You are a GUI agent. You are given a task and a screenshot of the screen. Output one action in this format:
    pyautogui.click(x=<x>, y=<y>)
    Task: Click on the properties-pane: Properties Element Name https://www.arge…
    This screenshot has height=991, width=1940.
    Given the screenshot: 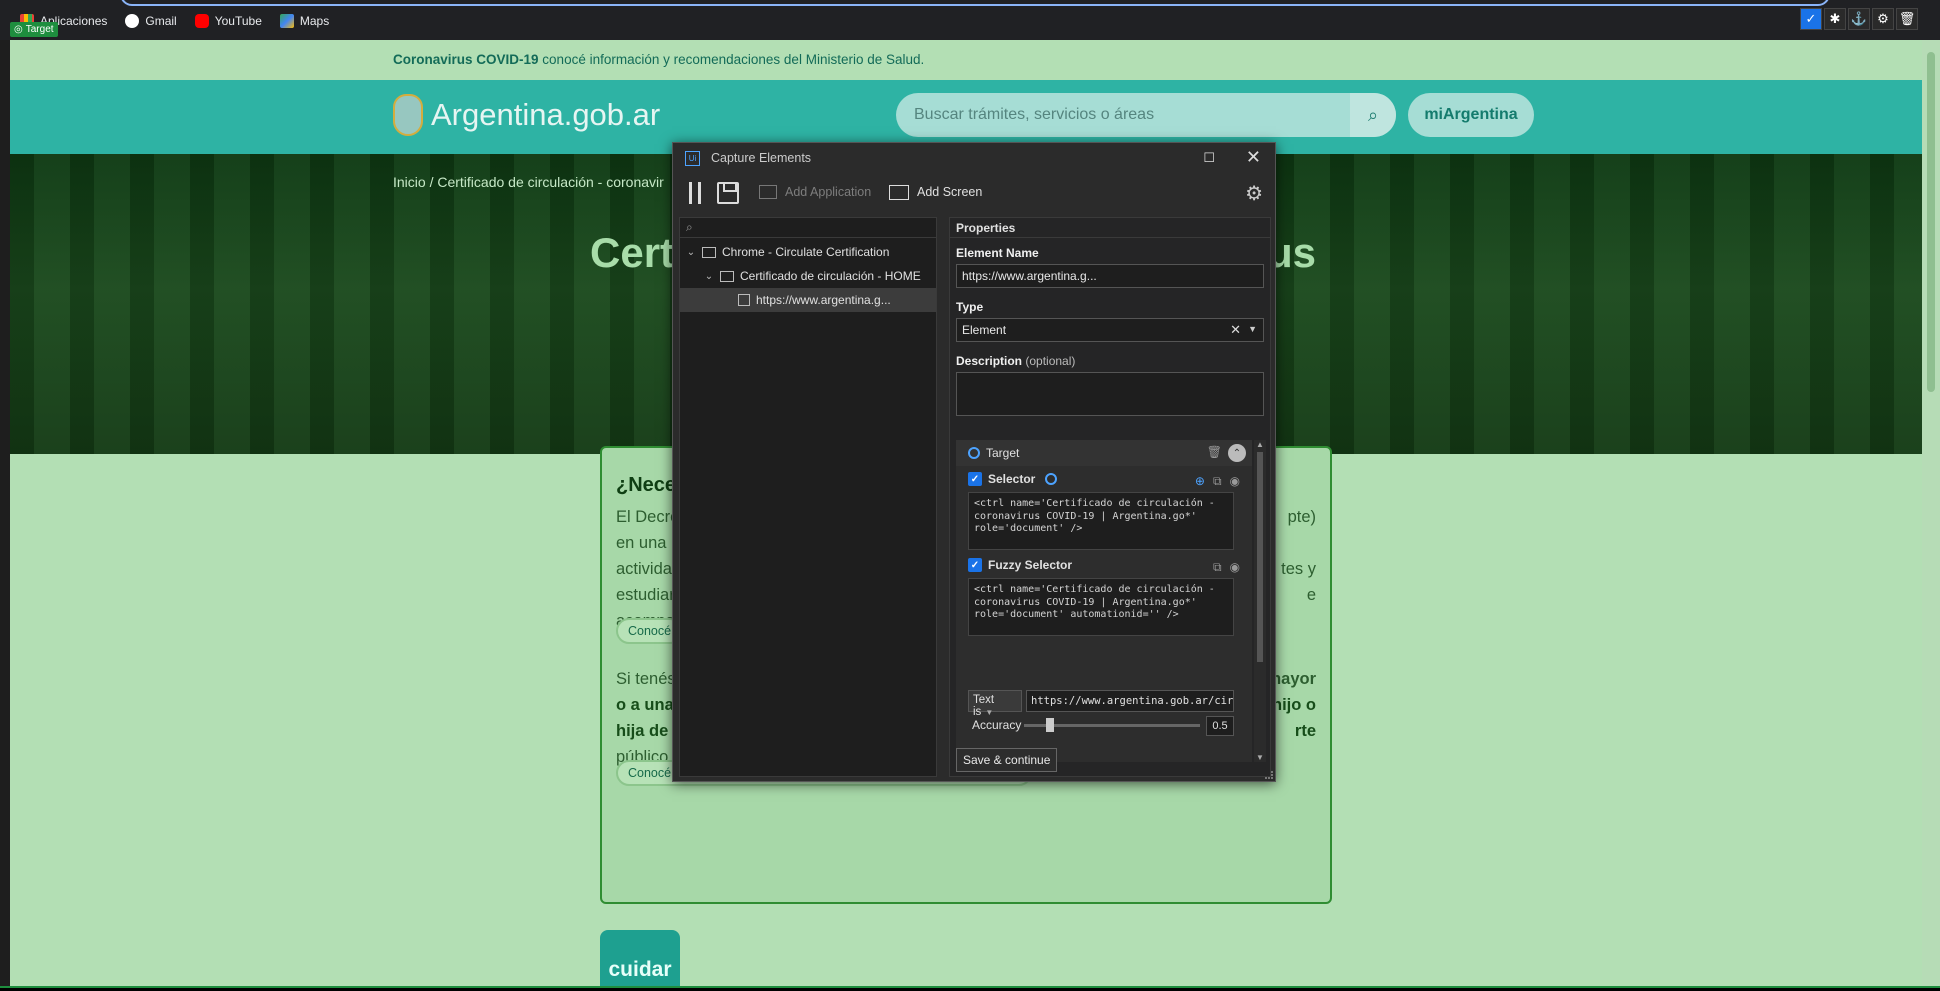 What is the action you would take?
    pyautogui.click(x=1110, y=497)
    